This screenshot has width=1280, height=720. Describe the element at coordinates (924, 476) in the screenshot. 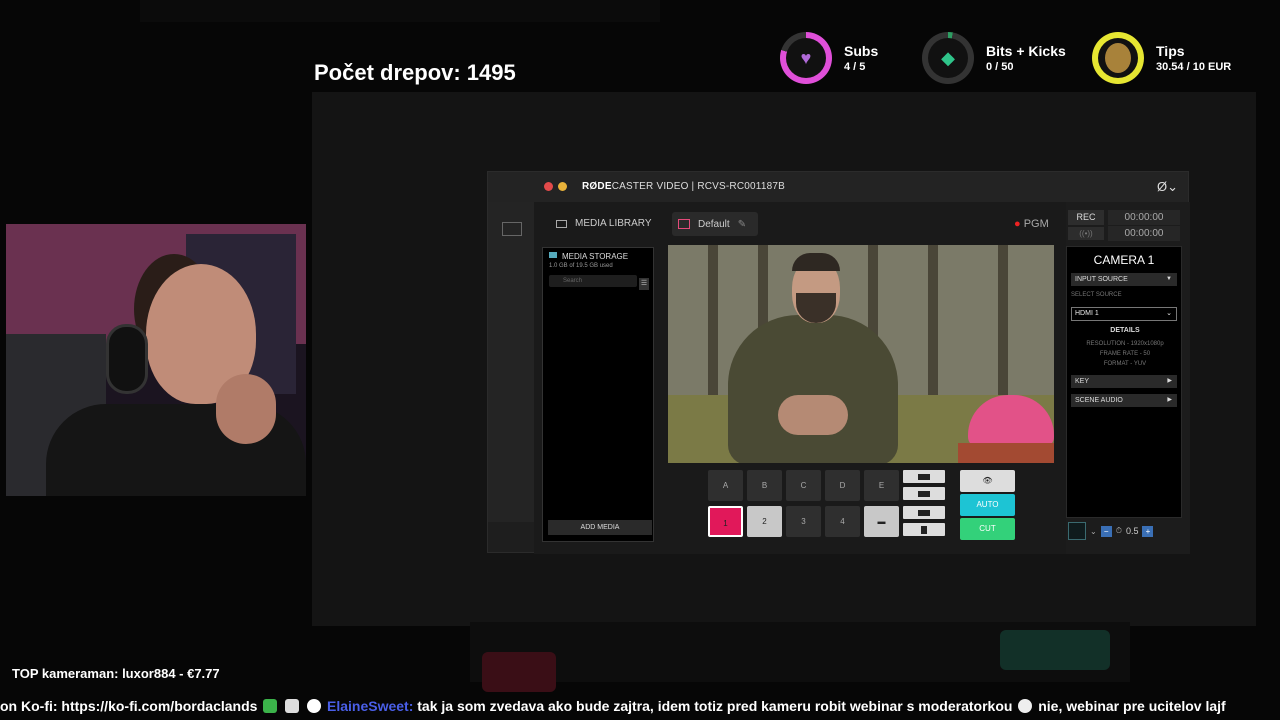

I see `clapper-icon` at that location.